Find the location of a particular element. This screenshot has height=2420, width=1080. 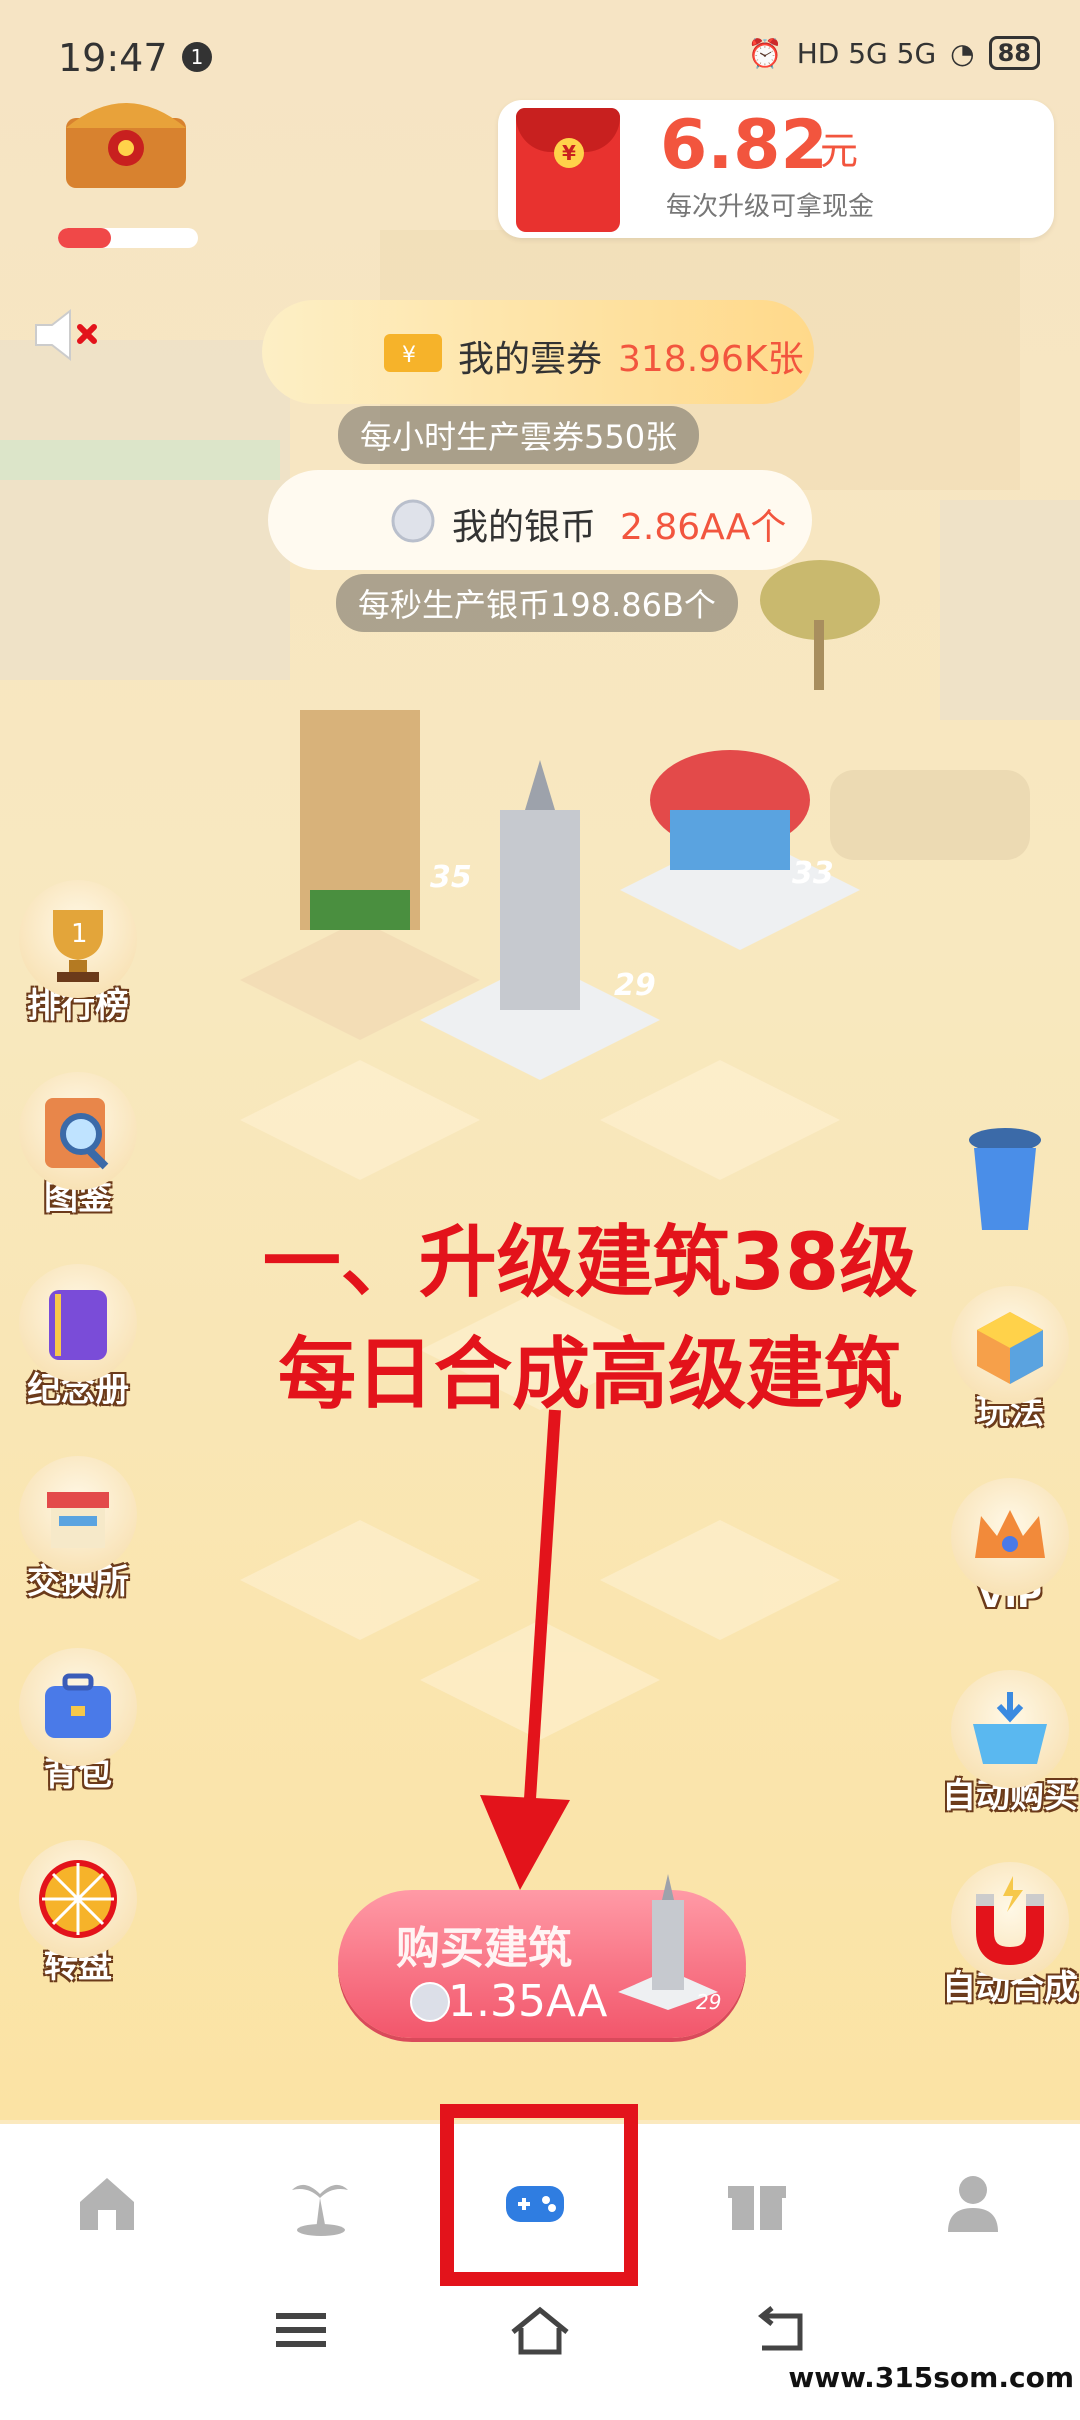

exchange-shop-button: 交换所 is located at coordinates (78, 1529).